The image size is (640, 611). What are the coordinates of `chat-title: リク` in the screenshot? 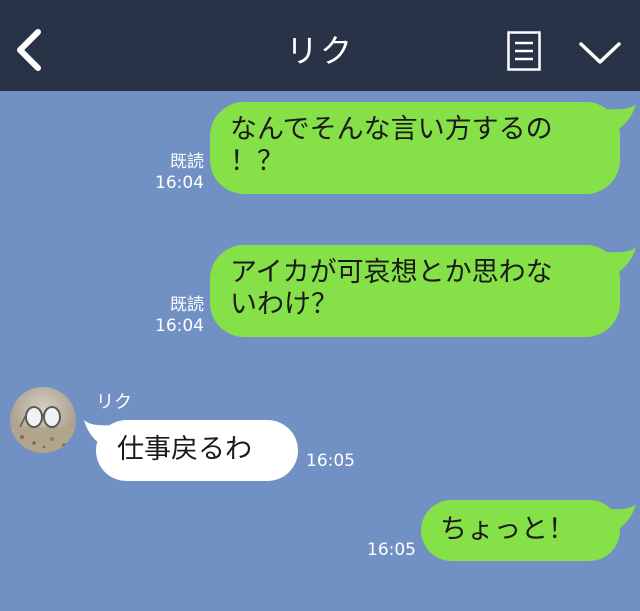 It's located at (319, 51).